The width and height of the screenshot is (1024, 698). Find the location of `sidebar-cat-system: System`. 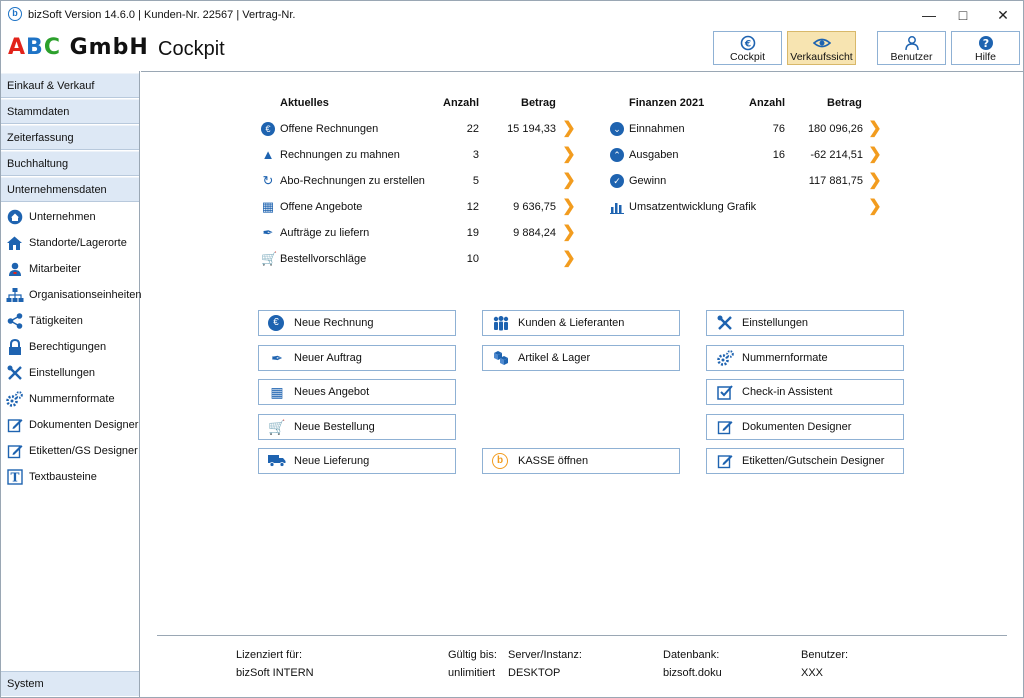

sidebar-cat-system: System is located at coordinates (70, 683).